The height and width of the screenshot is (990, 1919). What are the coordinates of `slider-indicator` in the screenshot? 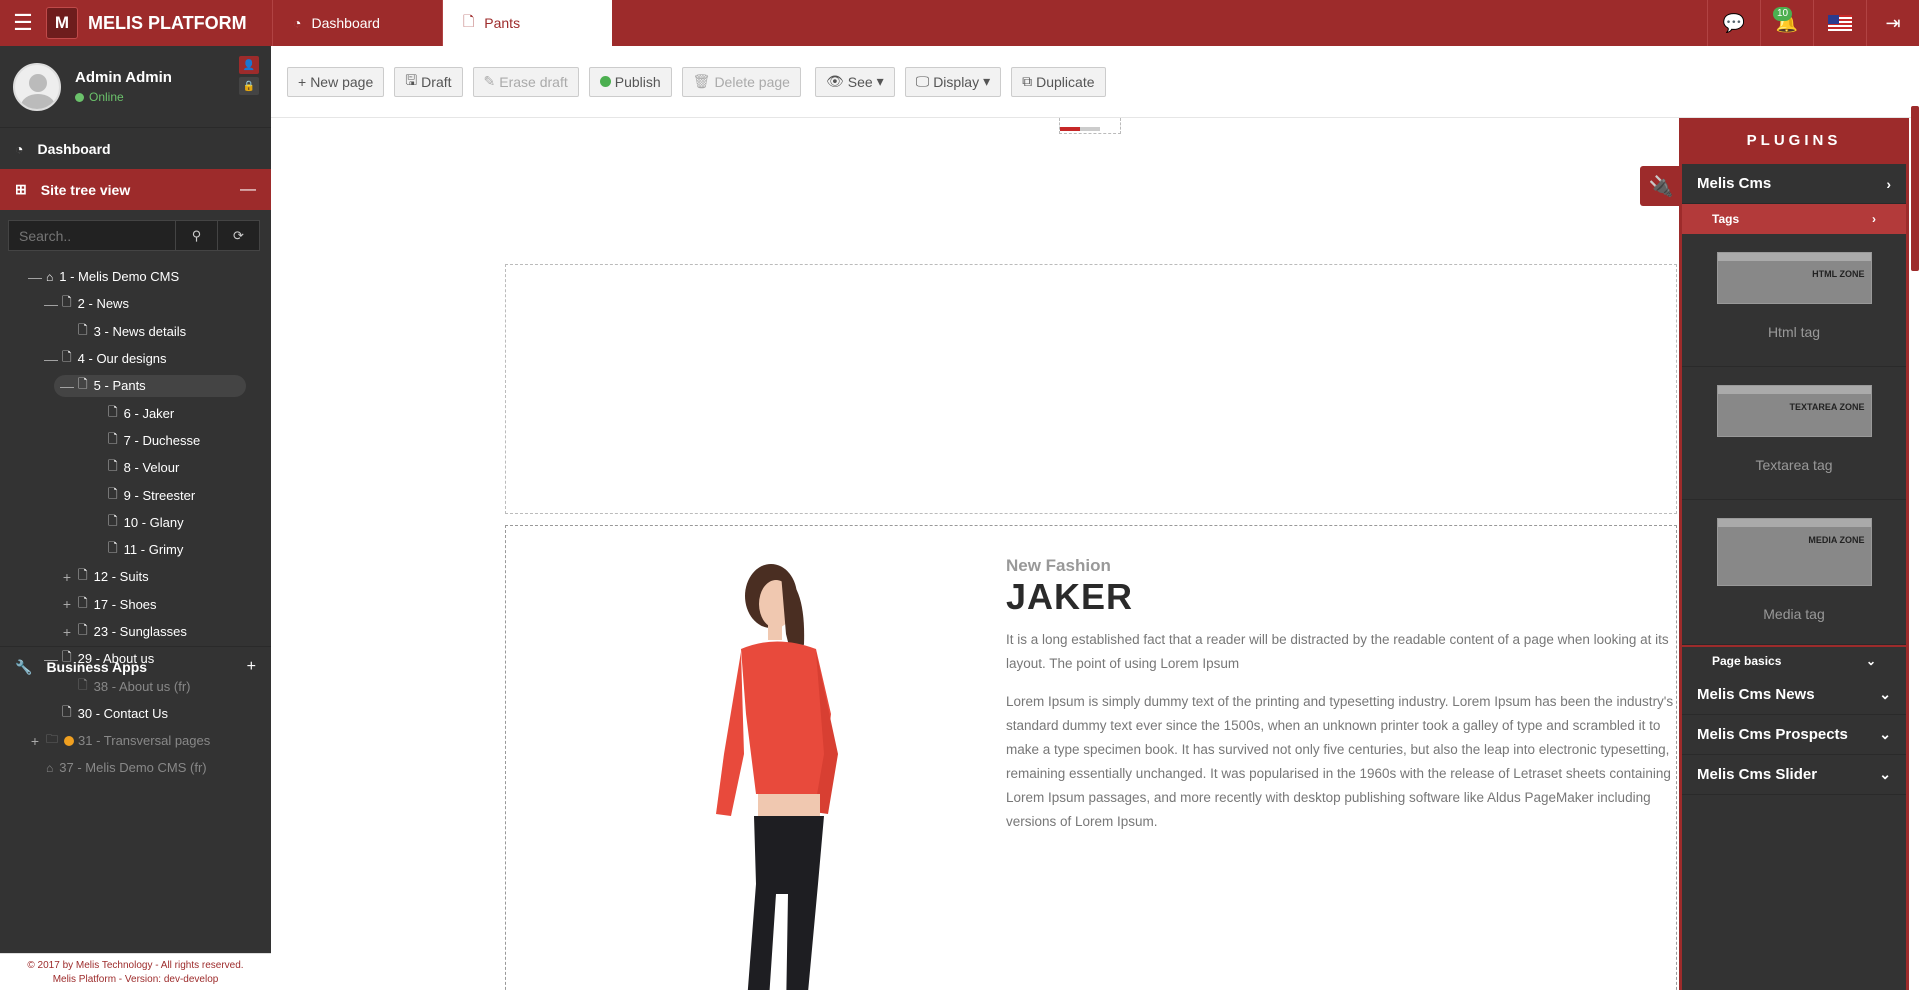 It's located at (1090, 126).